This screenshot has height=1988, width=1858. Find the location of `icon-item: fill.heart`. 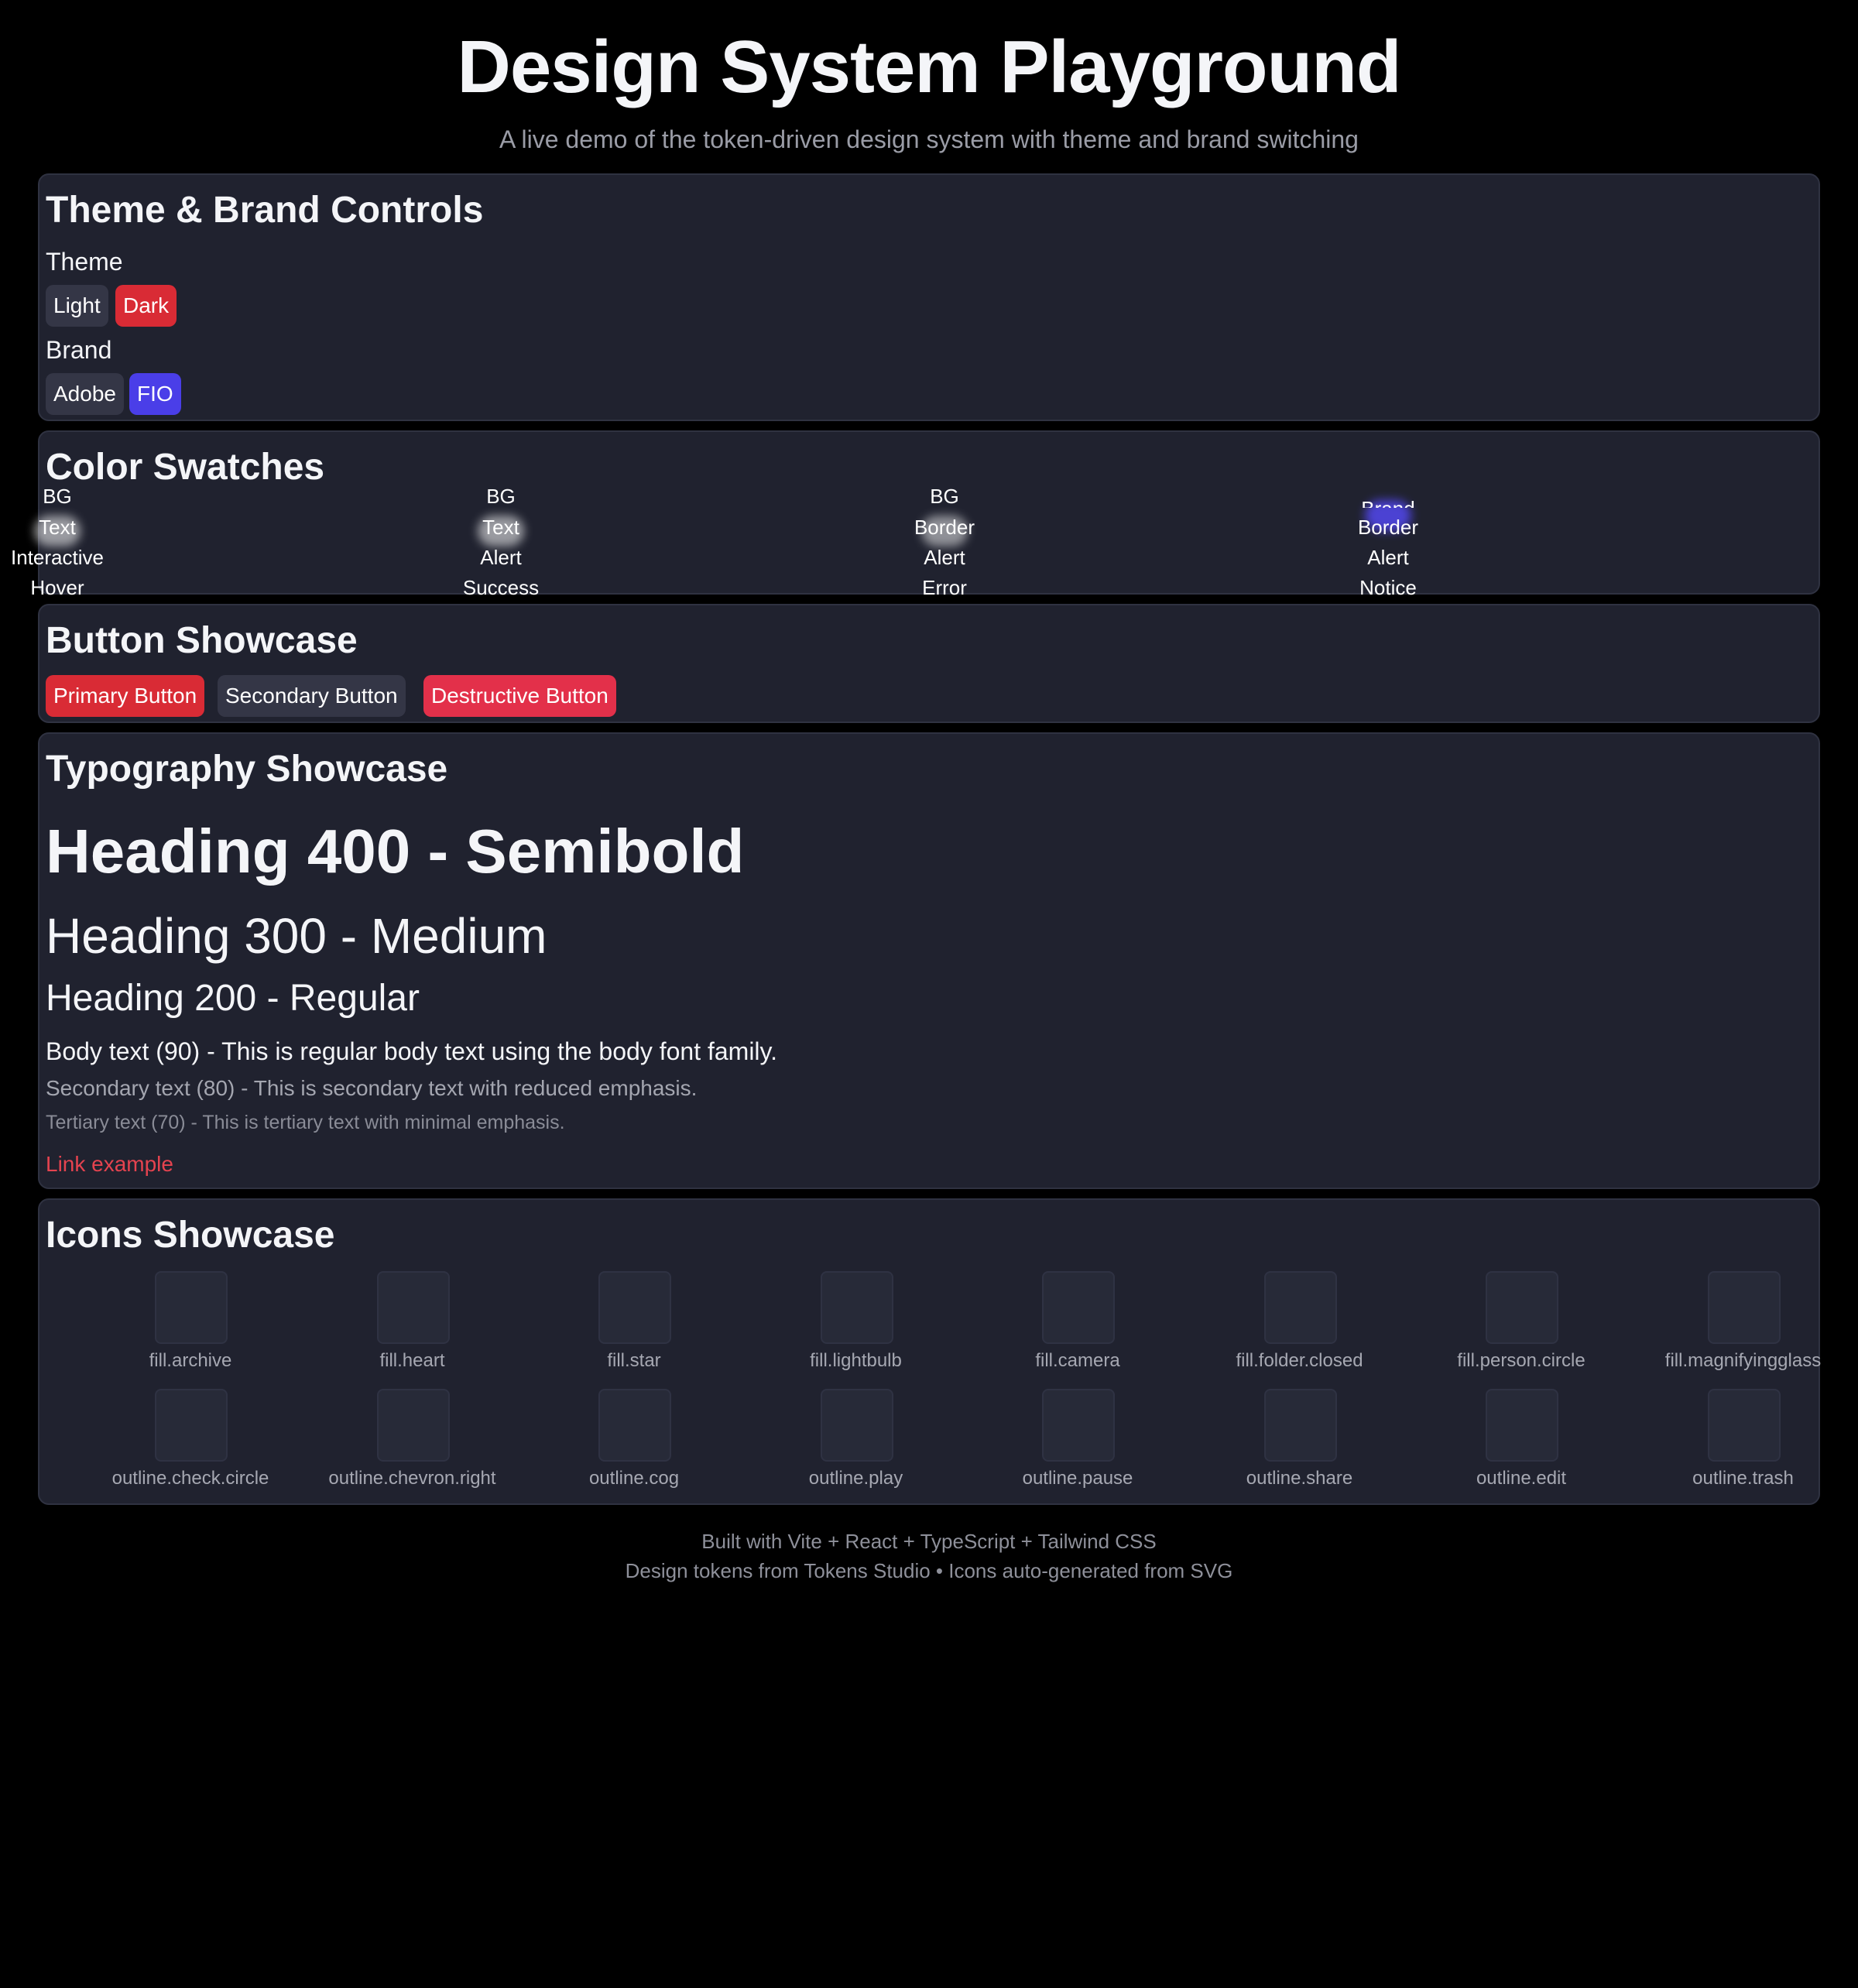

icon-item: fill.heart is located at coordinates (413, 1329).